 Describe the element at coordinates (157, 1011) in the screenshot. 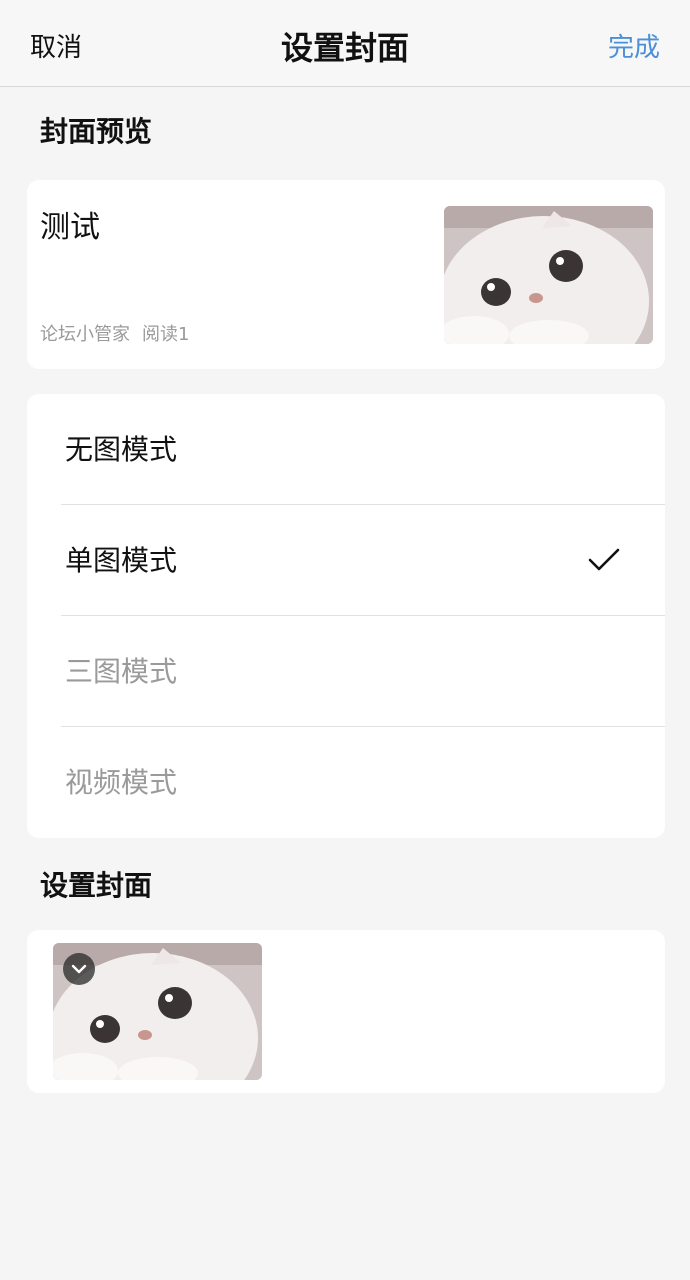

I see `cover-image-option` at that location.